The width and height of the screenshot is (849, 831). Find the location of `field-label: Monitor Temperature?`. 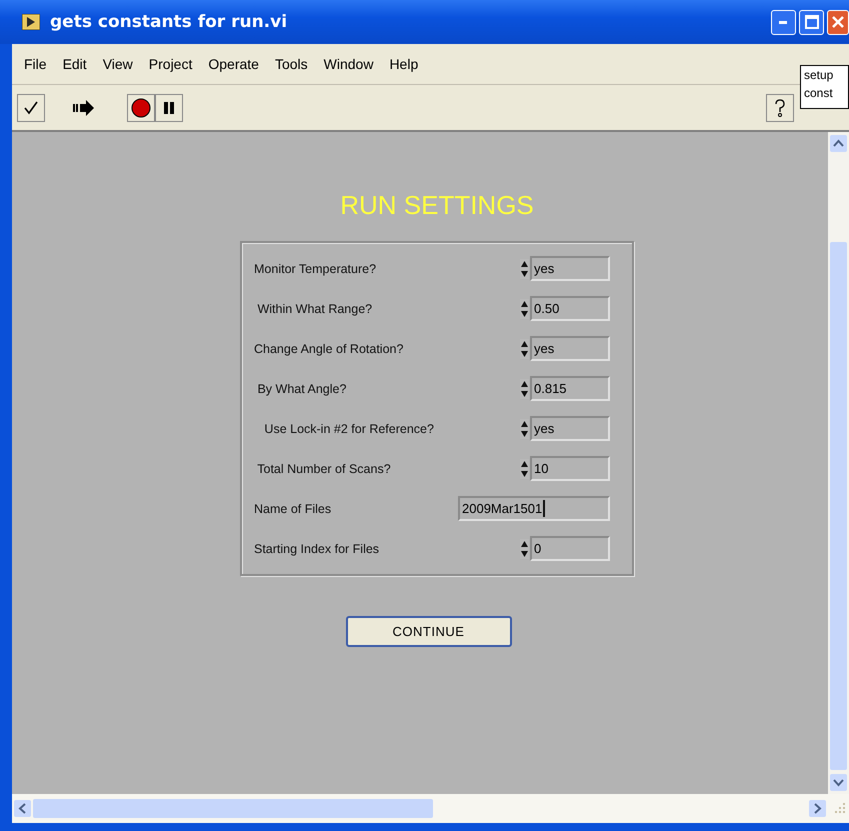

field-label: Monitor Temperature? is located at coordinates (315, 269).